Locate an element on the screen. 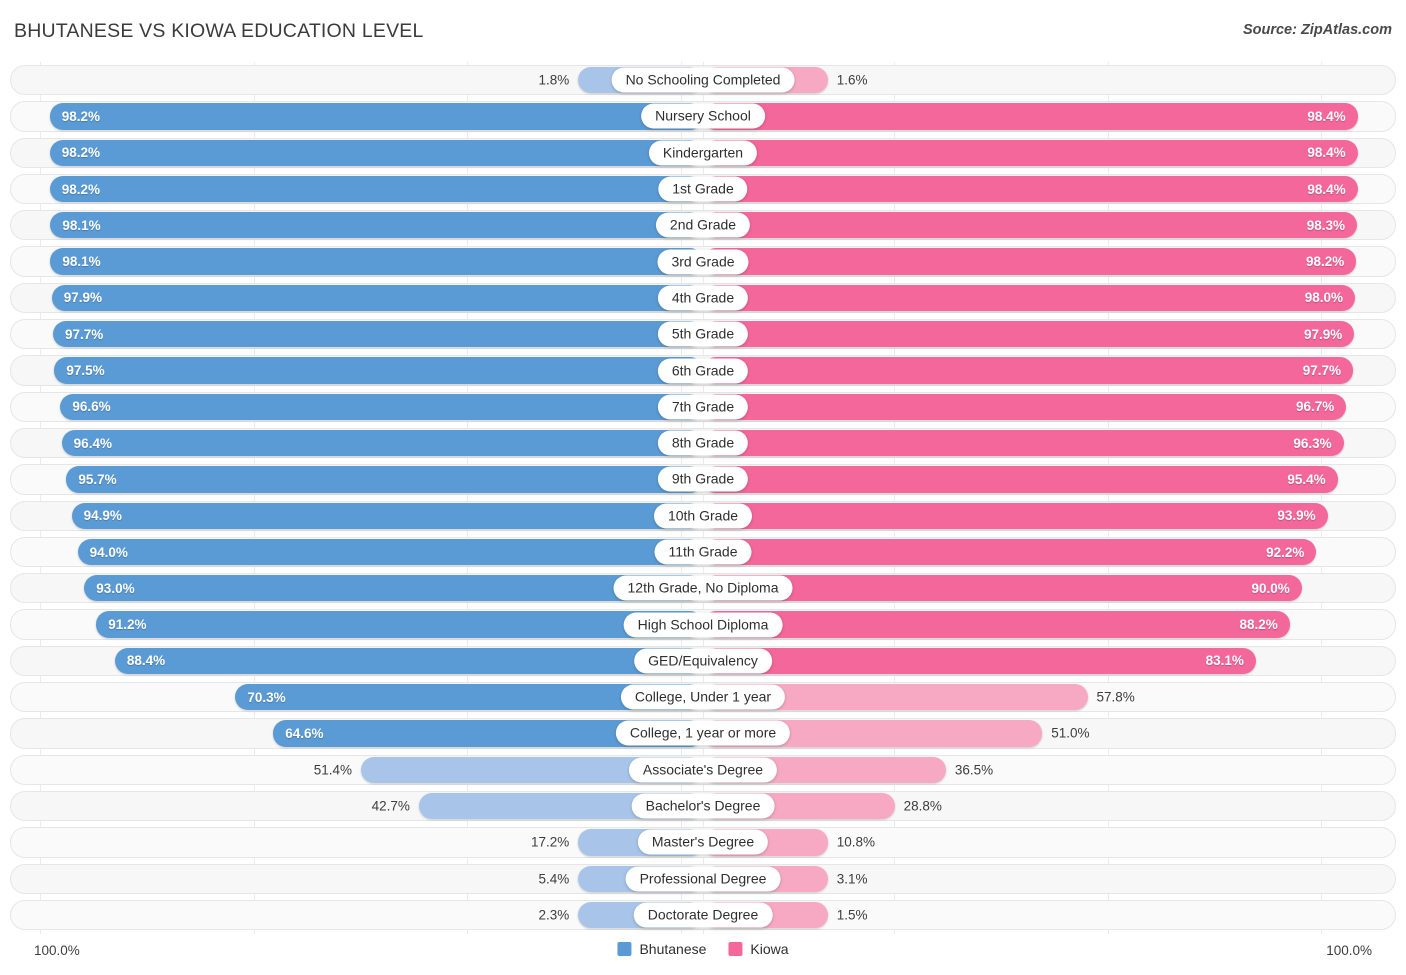  bhutanese-bar: 95.7% is located at coordinates (384, 479).